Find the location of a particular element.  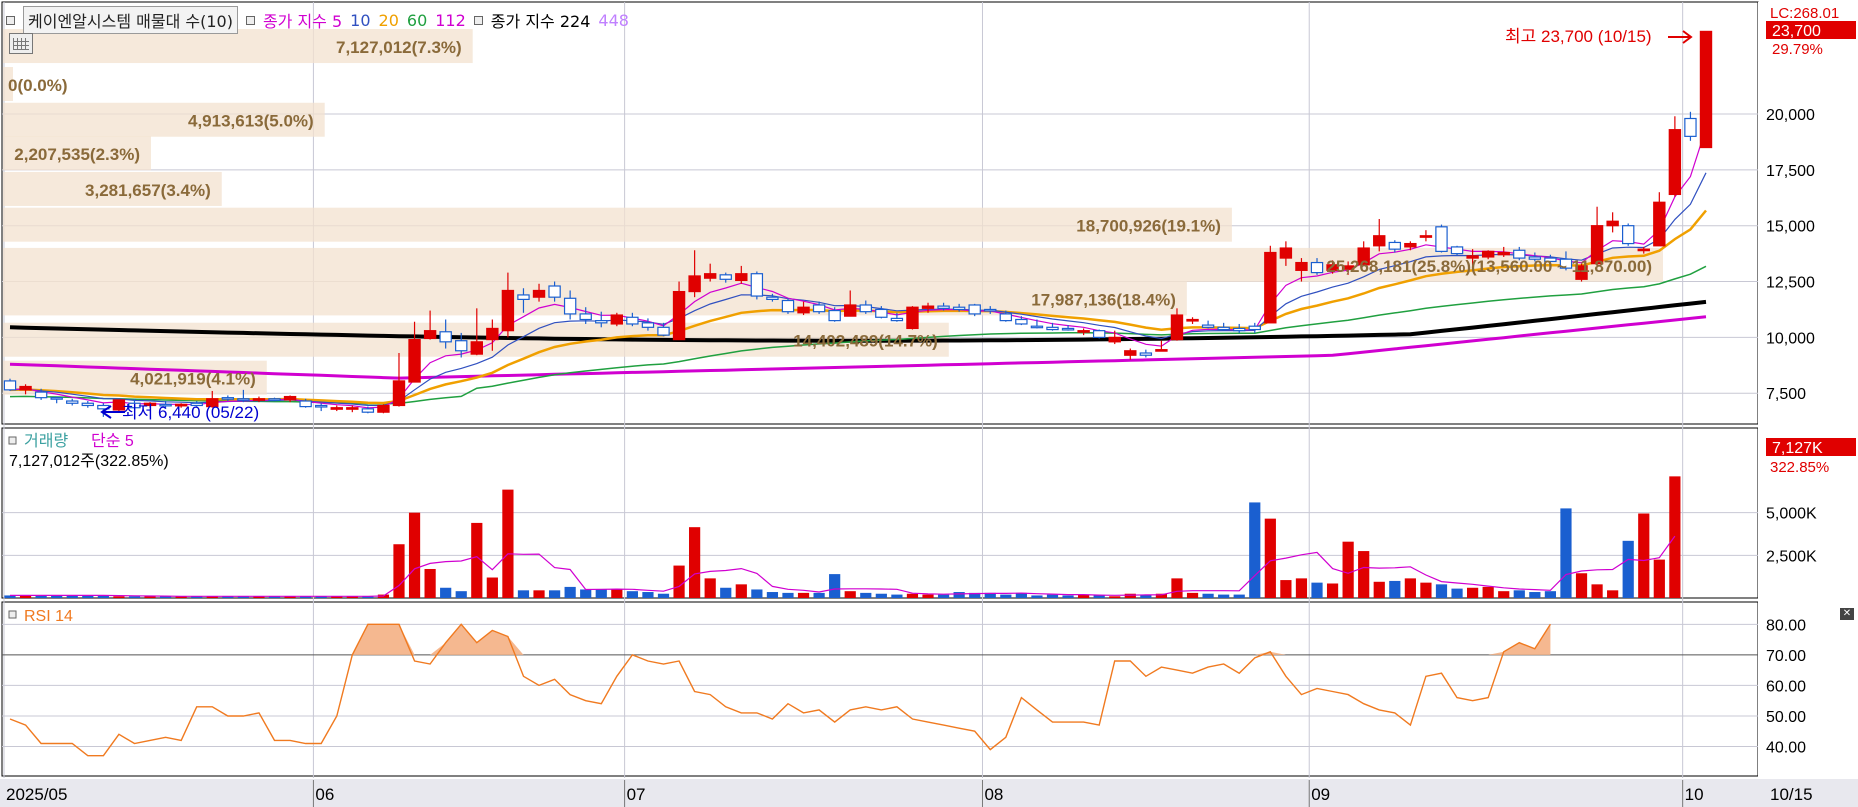

stock-name: 케이엔알시스템 매물대 수(10) is located at coordinates (130, 20).